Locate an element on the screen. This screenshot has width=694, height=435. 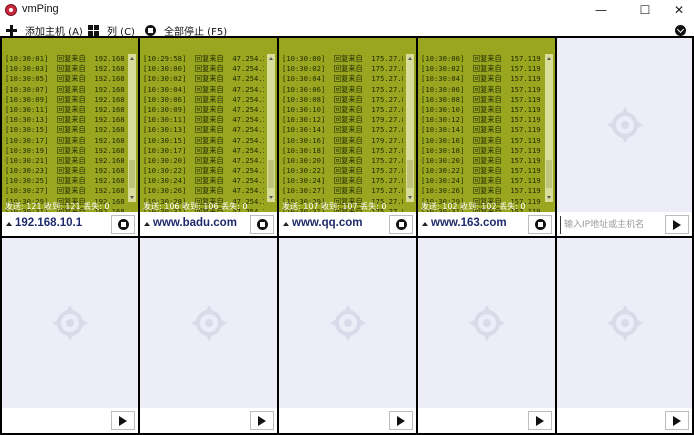
ping-log-line: [10:30:15] 回复来自 192.168.10.1 is located at coordinates (65, 130).